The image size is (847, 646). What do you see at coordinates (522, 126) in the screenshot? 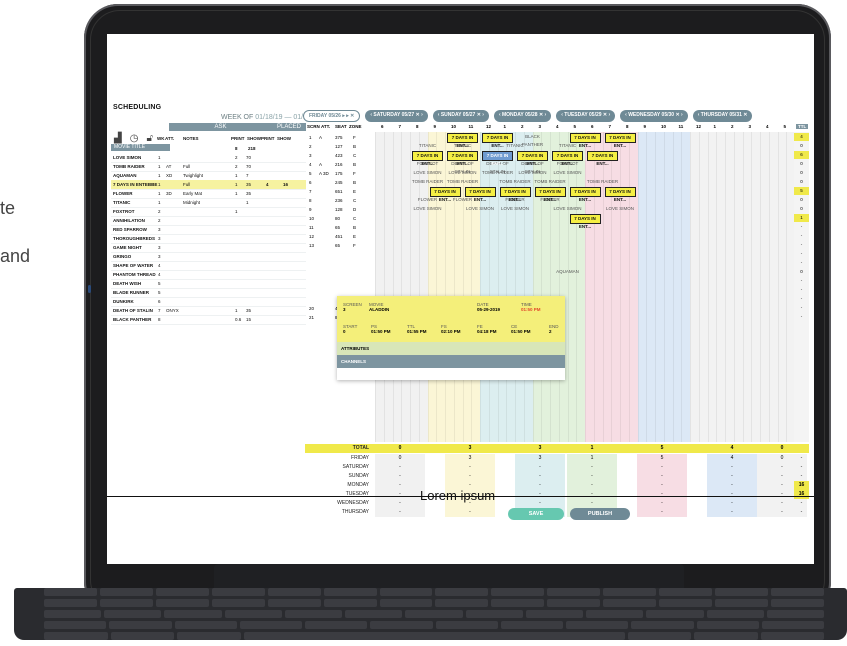
I see `hour-label: 2` at bounding box center [522, 126].